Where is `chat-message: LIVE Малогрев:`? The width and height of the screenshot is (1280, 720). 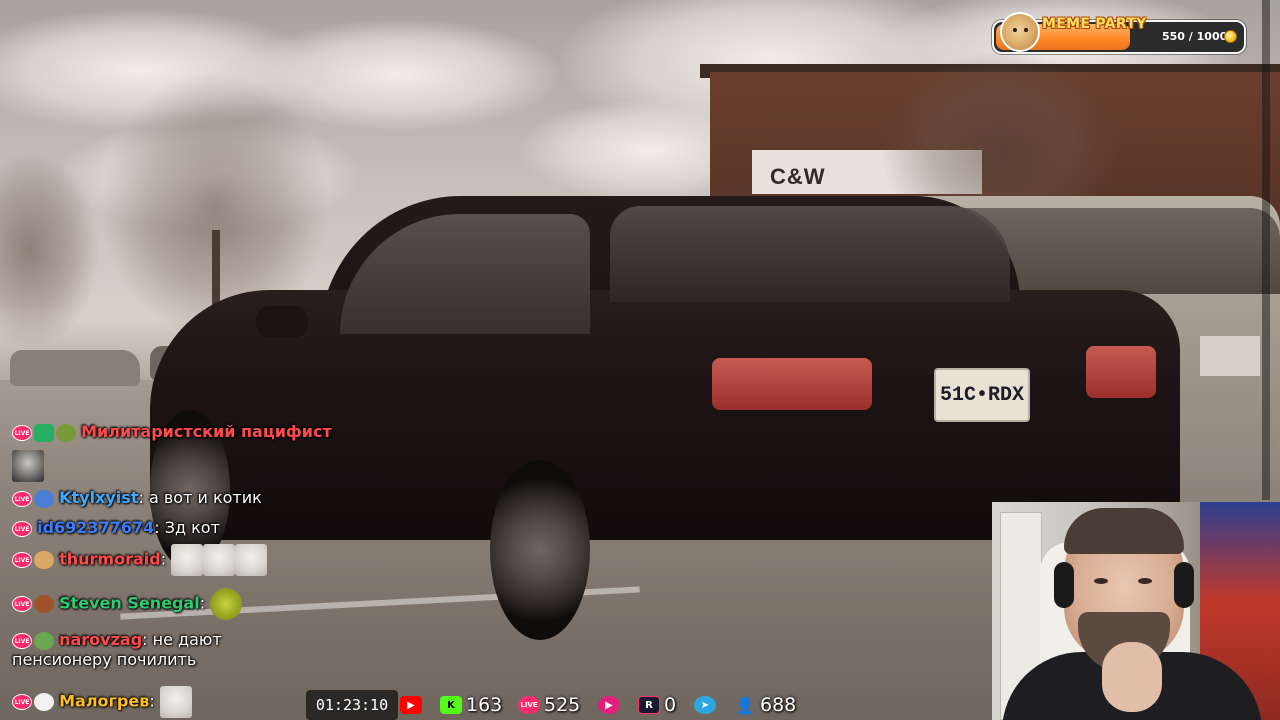 chat-message: LIVE Малогрев: is located at coordinates (102, 702).